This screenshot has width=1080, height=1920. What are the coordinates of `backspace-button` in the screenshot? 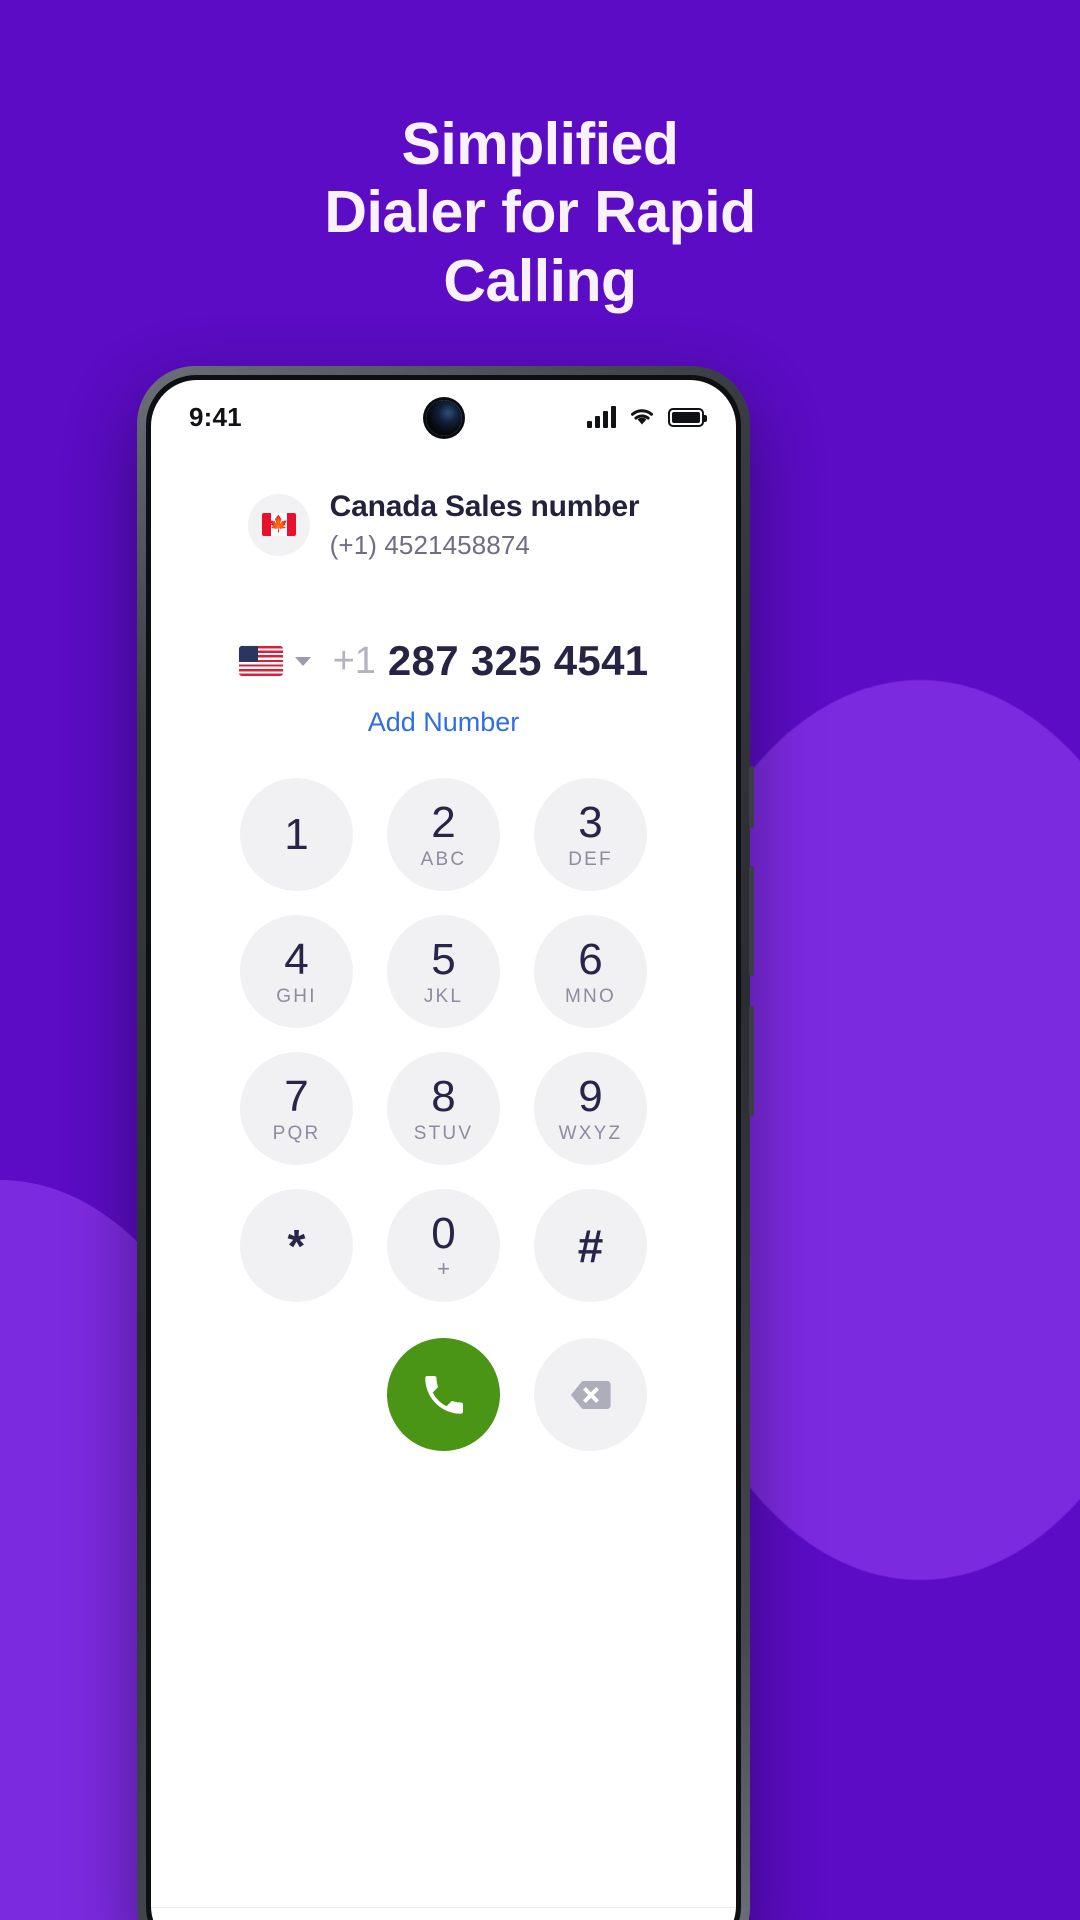 It's located at (590, 1394).